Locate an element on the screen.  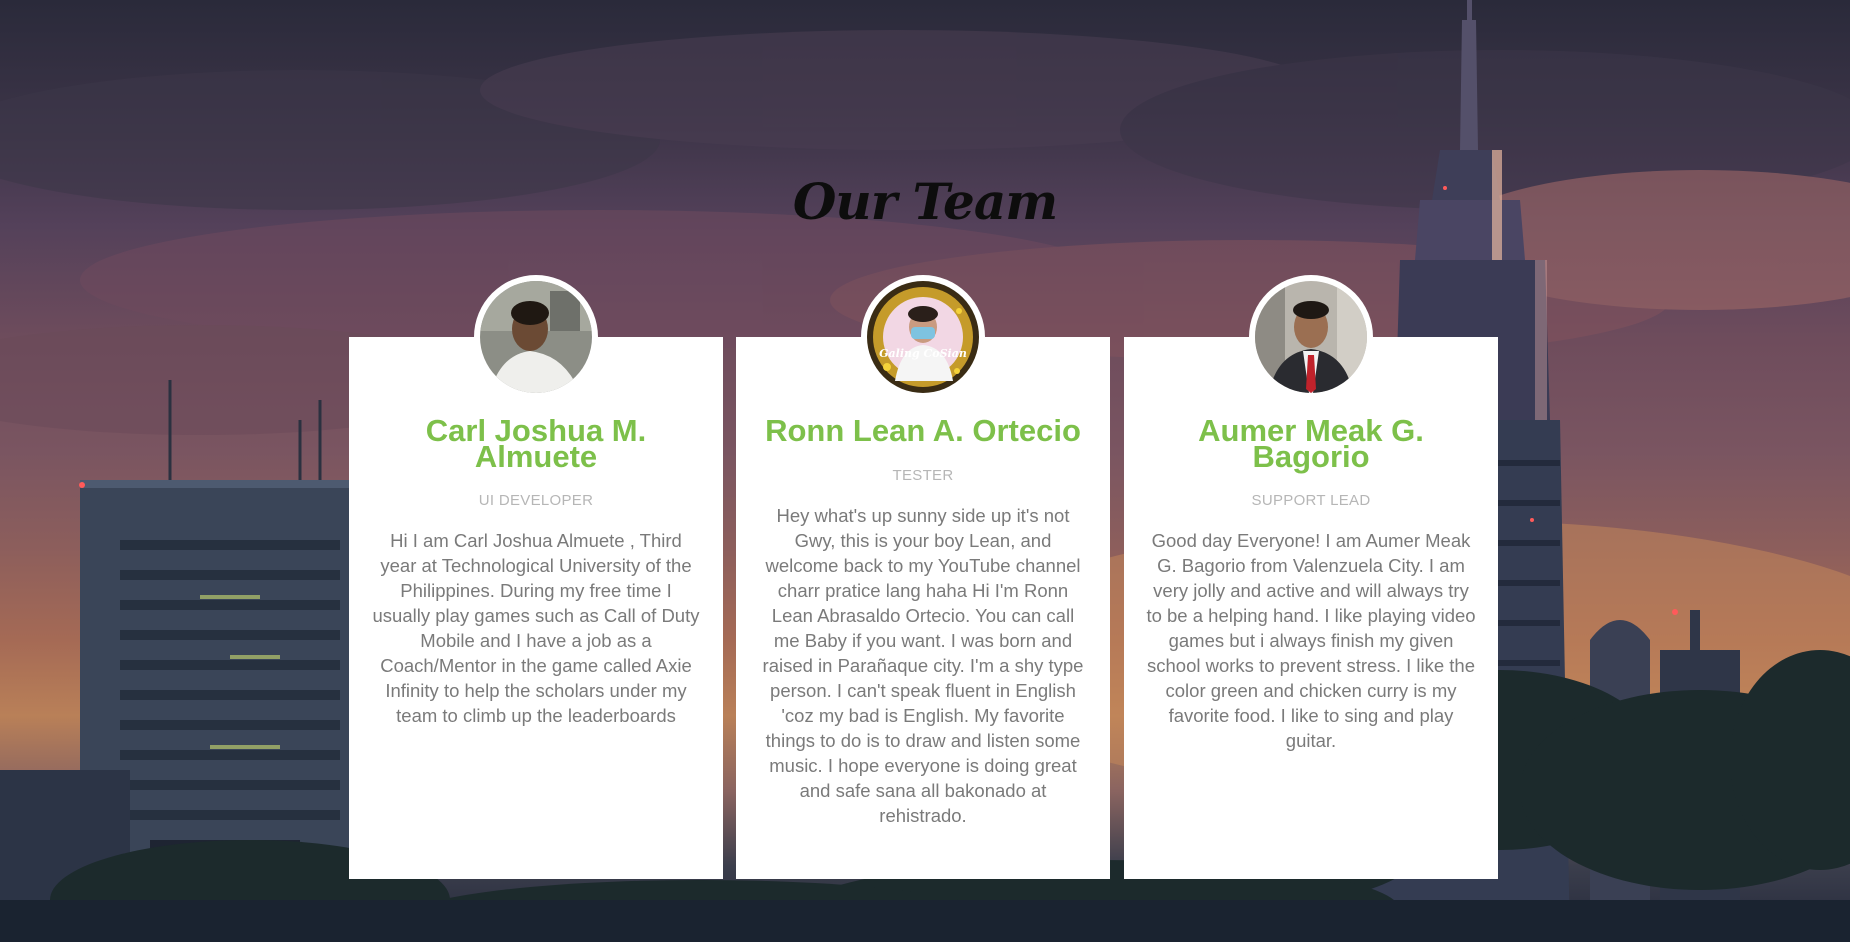
member-role: TESTER is located at coordinates (923, 475).